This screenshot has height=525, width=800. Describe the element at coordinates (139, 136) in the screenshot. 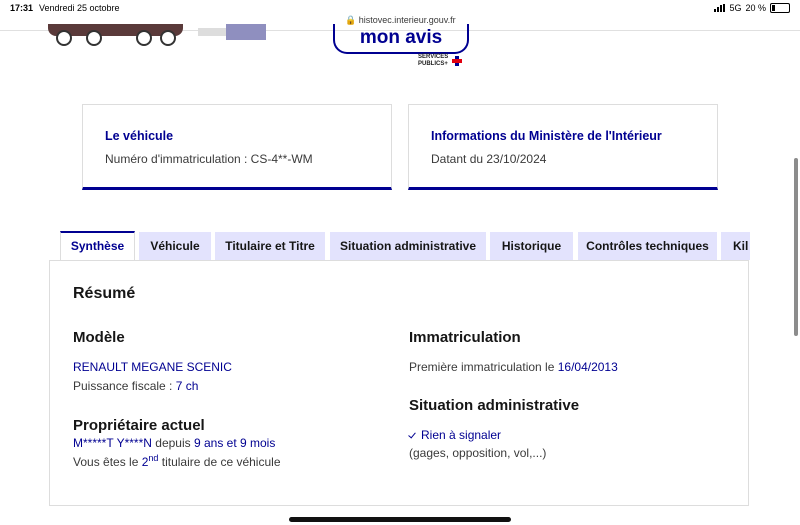

I see `vehicle-card-title: Le véhicule` at that location.